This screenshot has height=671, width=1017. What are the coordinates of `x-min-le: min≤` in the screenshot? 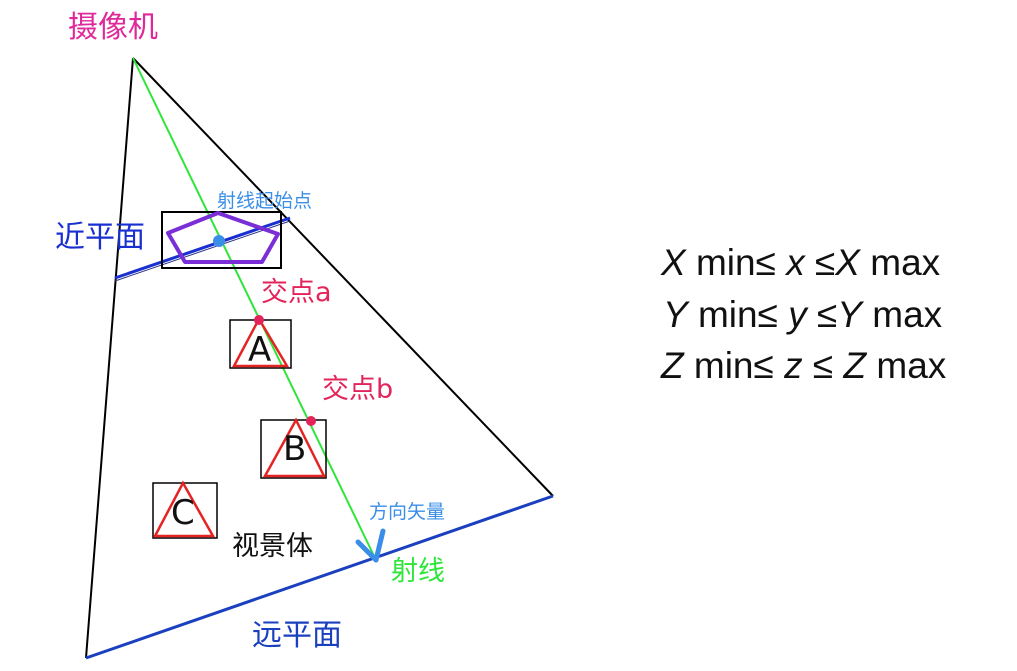 It's located at (736, 262).